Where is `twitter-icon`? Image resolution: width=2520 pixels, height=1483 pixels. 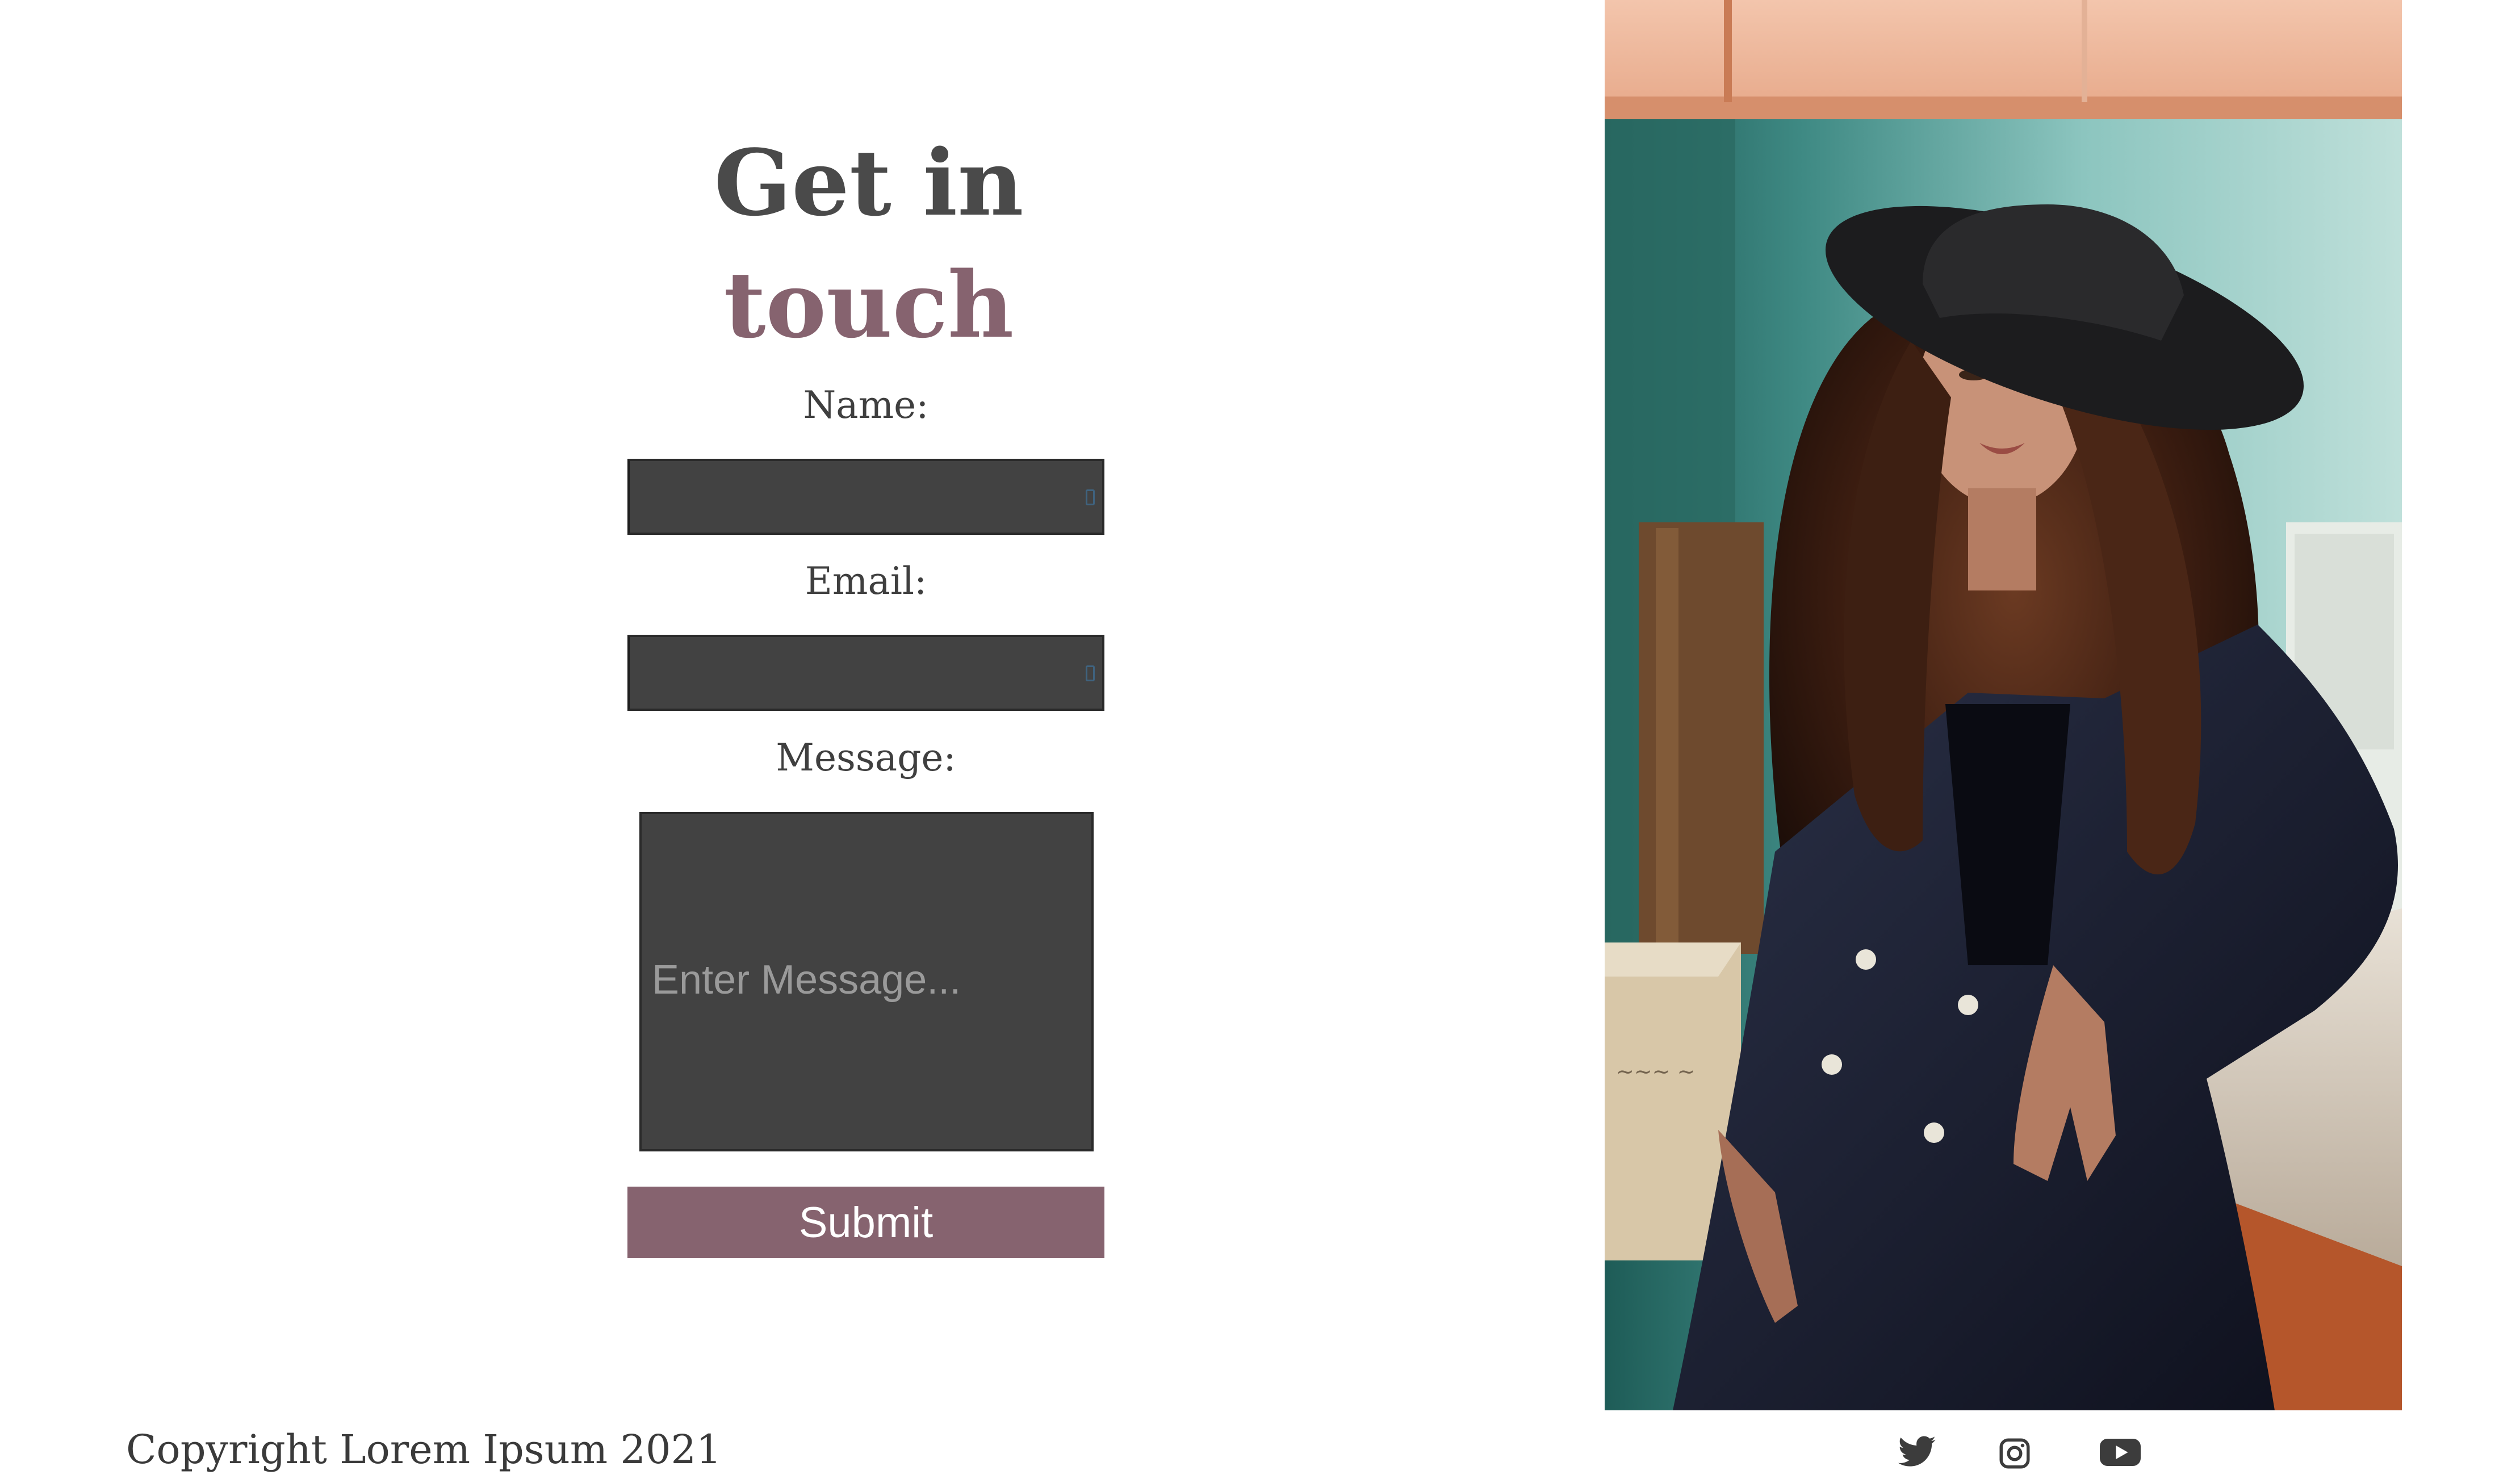
twitter-icon is located at coordinates (1917, 1452).